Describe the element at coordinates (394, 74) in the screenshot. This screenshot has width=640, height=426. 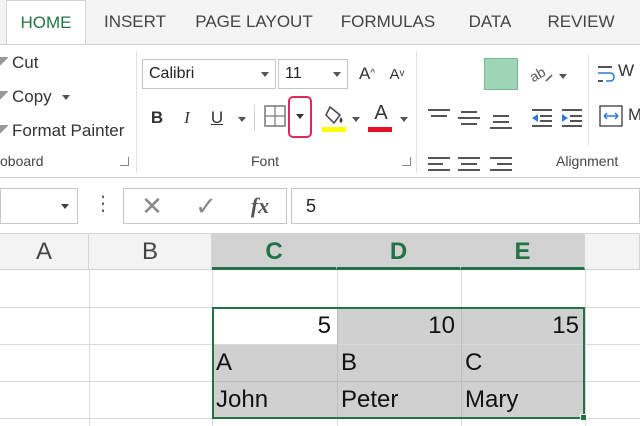
I see `shrink-font-icon: A` at that location.